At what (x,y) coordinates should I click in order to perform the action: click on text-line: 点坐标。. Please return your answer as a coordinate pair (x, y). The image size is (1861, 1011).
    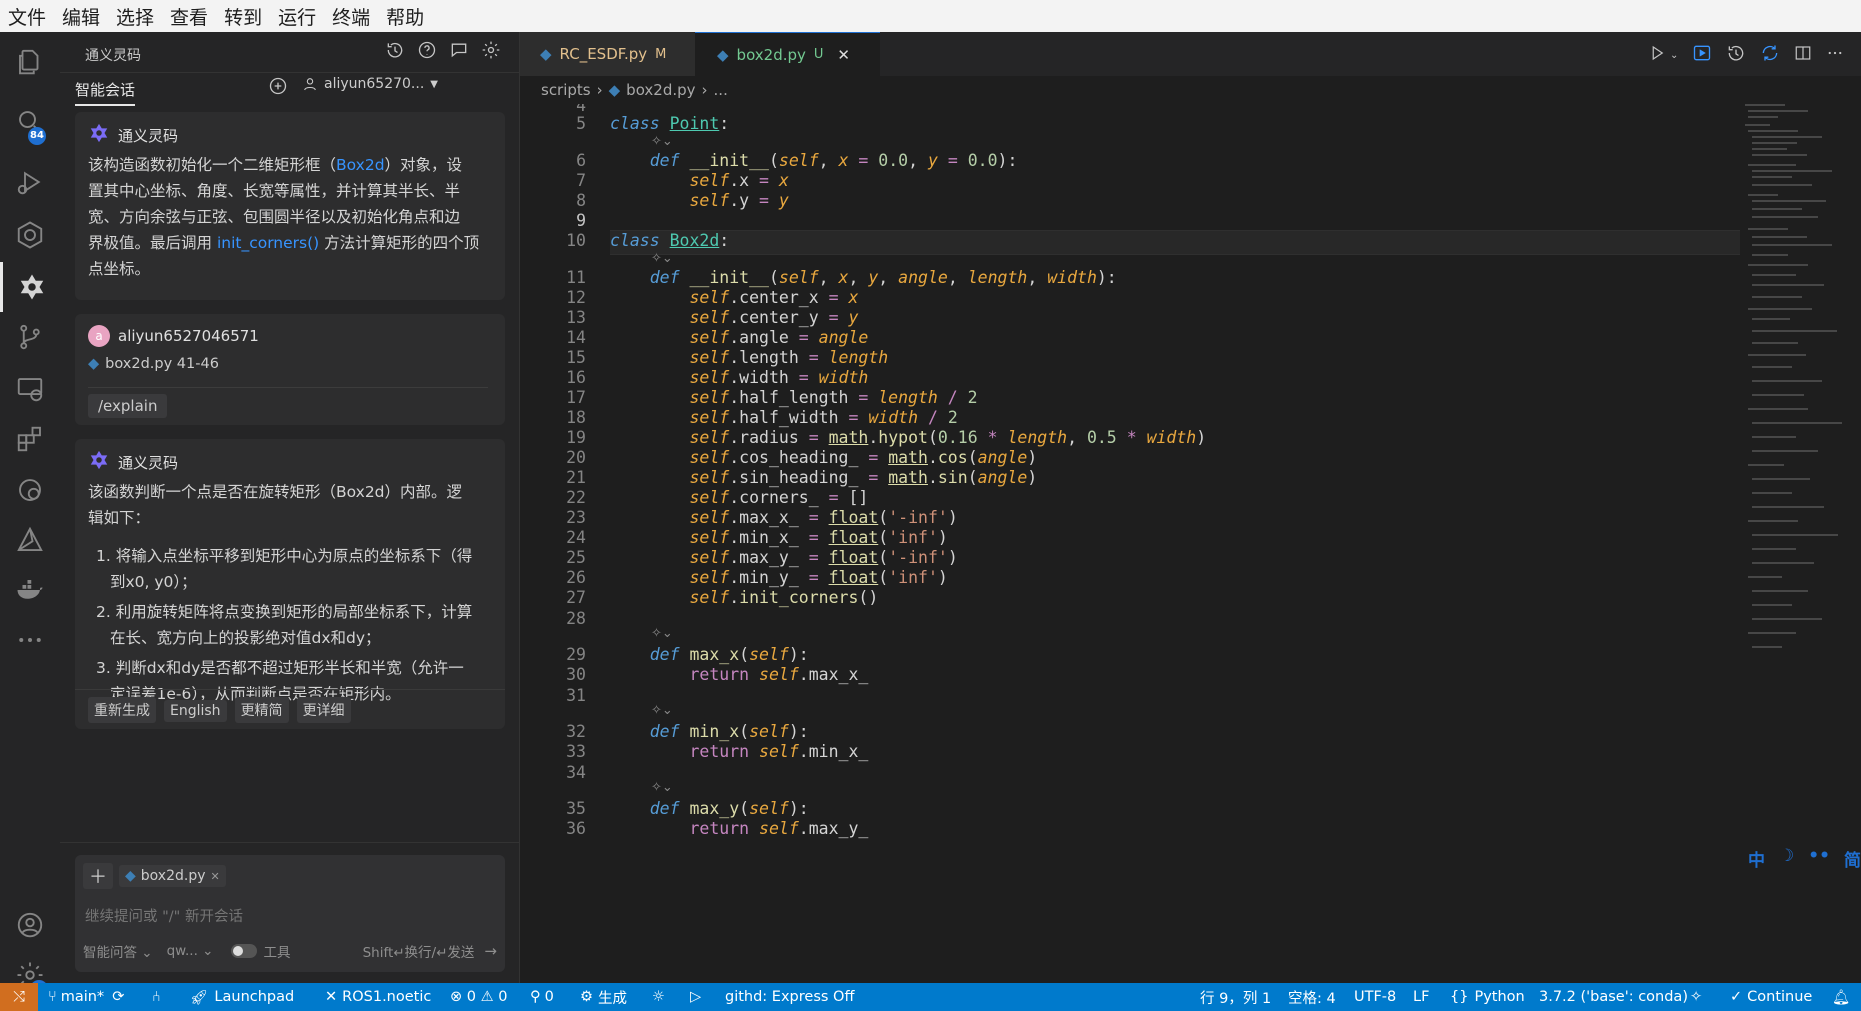
    Looking at the image, I should click on (119, 269).